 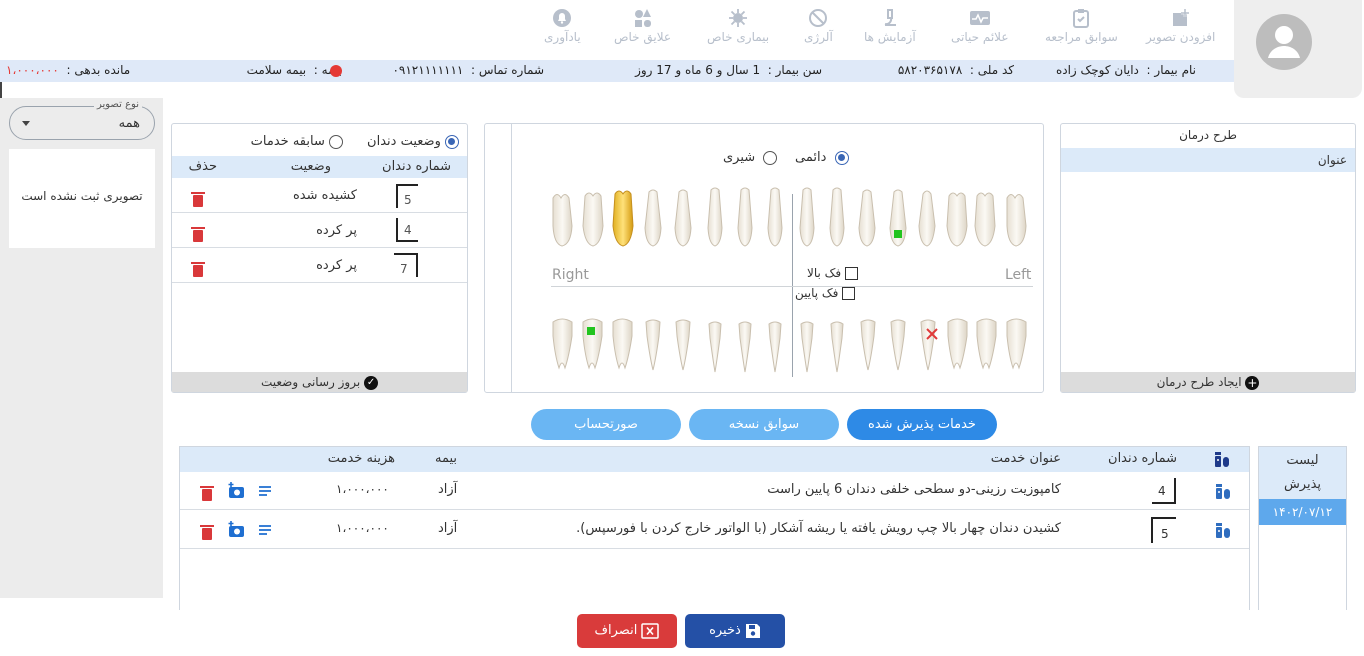 I want to click on tab-invoice: صورتحساب, so click(x=606, y=424).